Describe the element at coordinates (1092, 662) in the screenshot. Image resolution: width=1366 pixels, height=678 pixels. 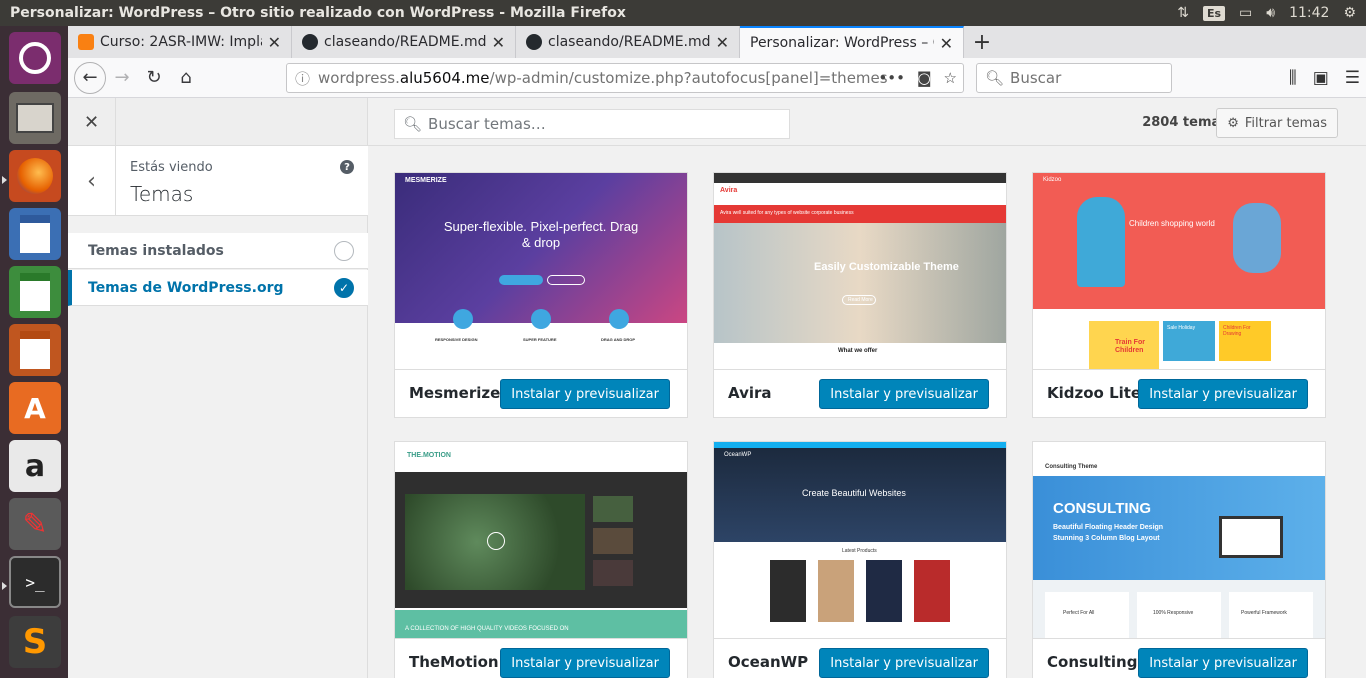
I see `theme-name: Consulting` at that location.